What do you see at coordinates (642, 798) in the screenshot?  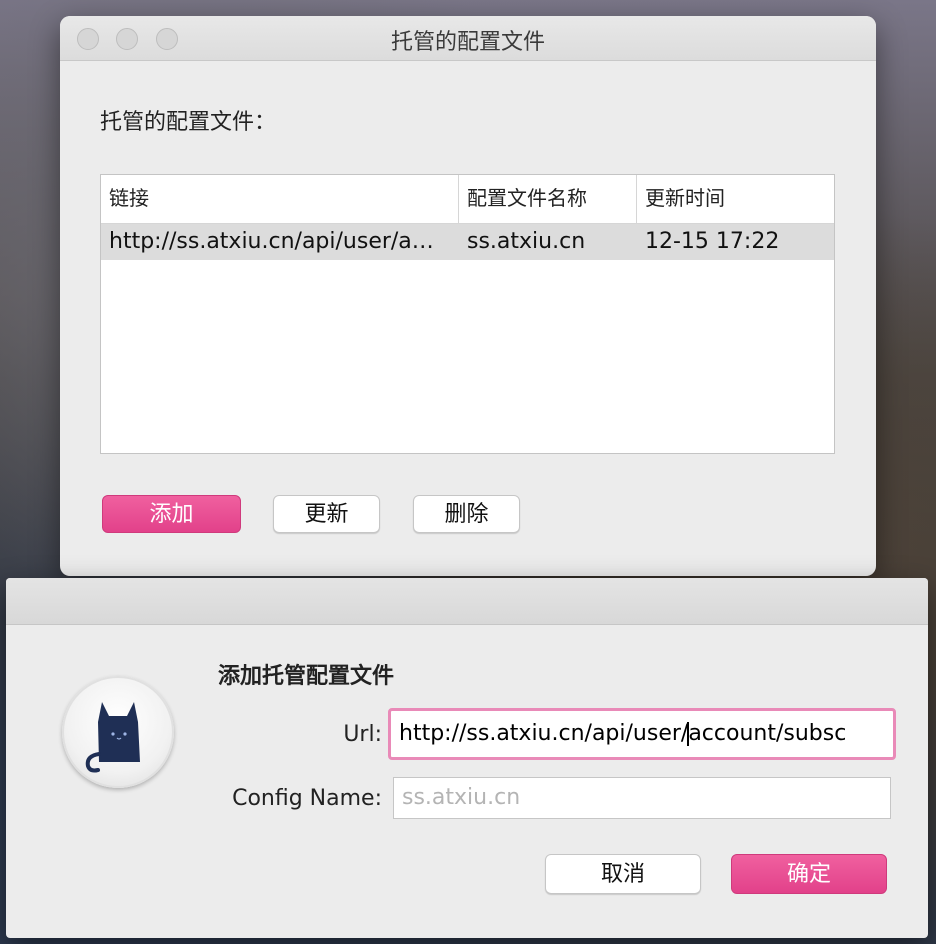 I see `config-name-input: ss.atxiu.cn` at bounding box center [642, 798].